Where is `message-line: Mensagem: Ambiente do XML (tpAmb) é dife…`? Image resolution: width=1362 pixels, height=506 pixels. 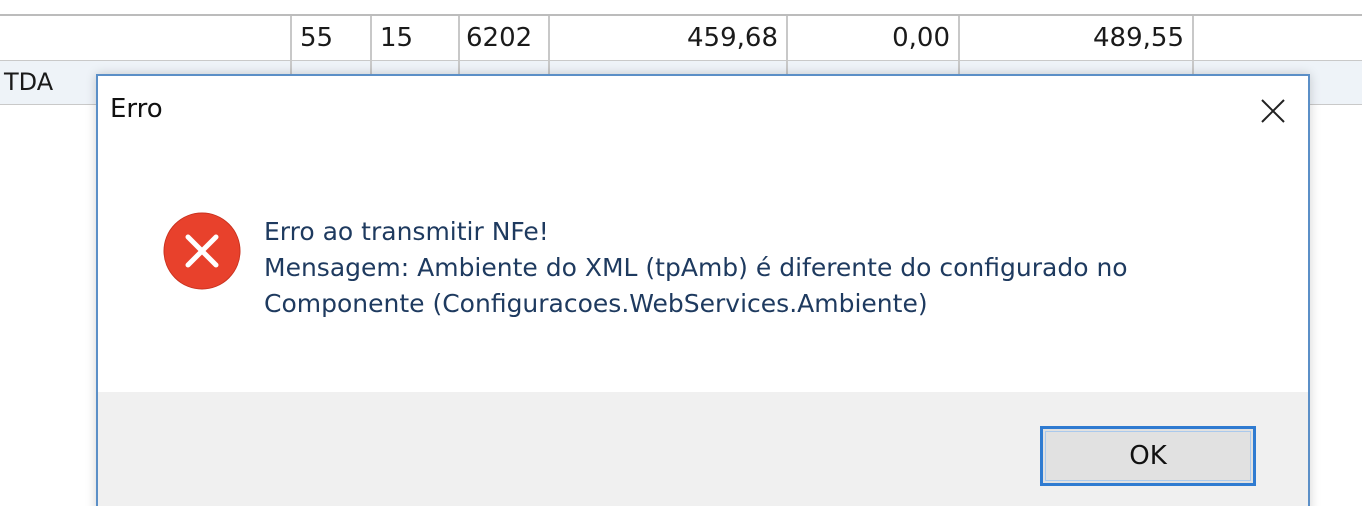
message-line: Mensagem: Ambiente do XML (tpAmb) é dife… is located at coordinates (696, 267).